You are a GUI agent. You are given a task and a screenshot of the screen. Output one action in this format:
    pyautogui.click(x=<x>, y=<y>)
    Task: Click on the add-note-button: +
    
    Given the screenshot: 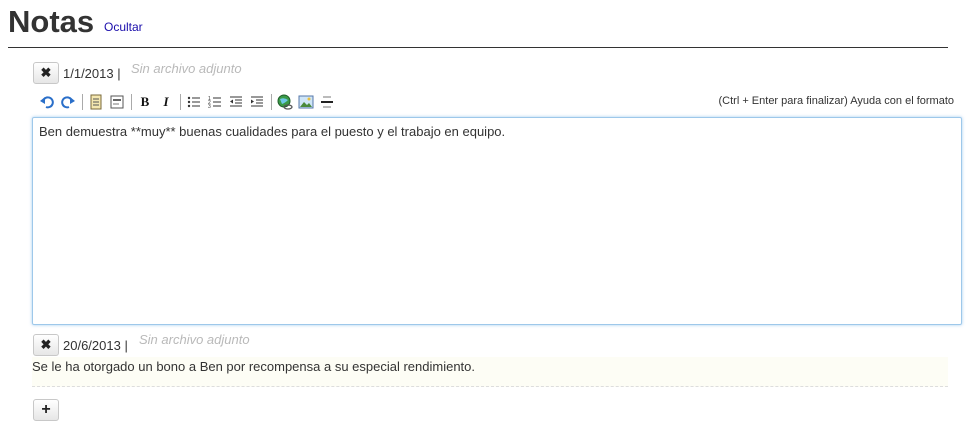 What is the action you would take?
    pyautogui.click(x=46, y=410)
    